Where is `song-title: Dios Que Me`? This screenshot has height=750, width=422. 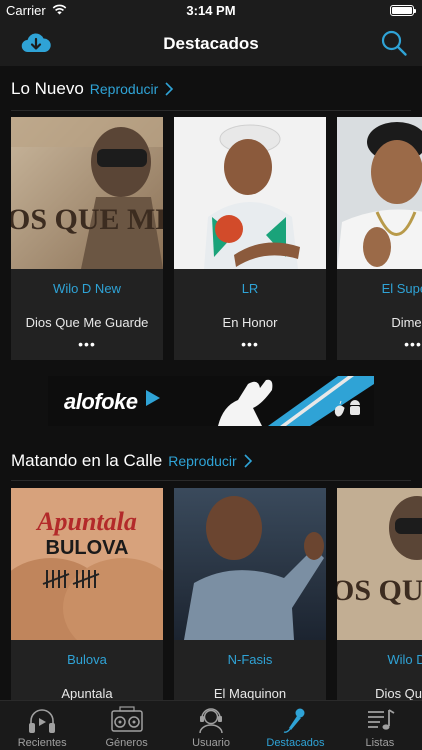
song-title: Dios Que Me is located at coordinates (398, 693).